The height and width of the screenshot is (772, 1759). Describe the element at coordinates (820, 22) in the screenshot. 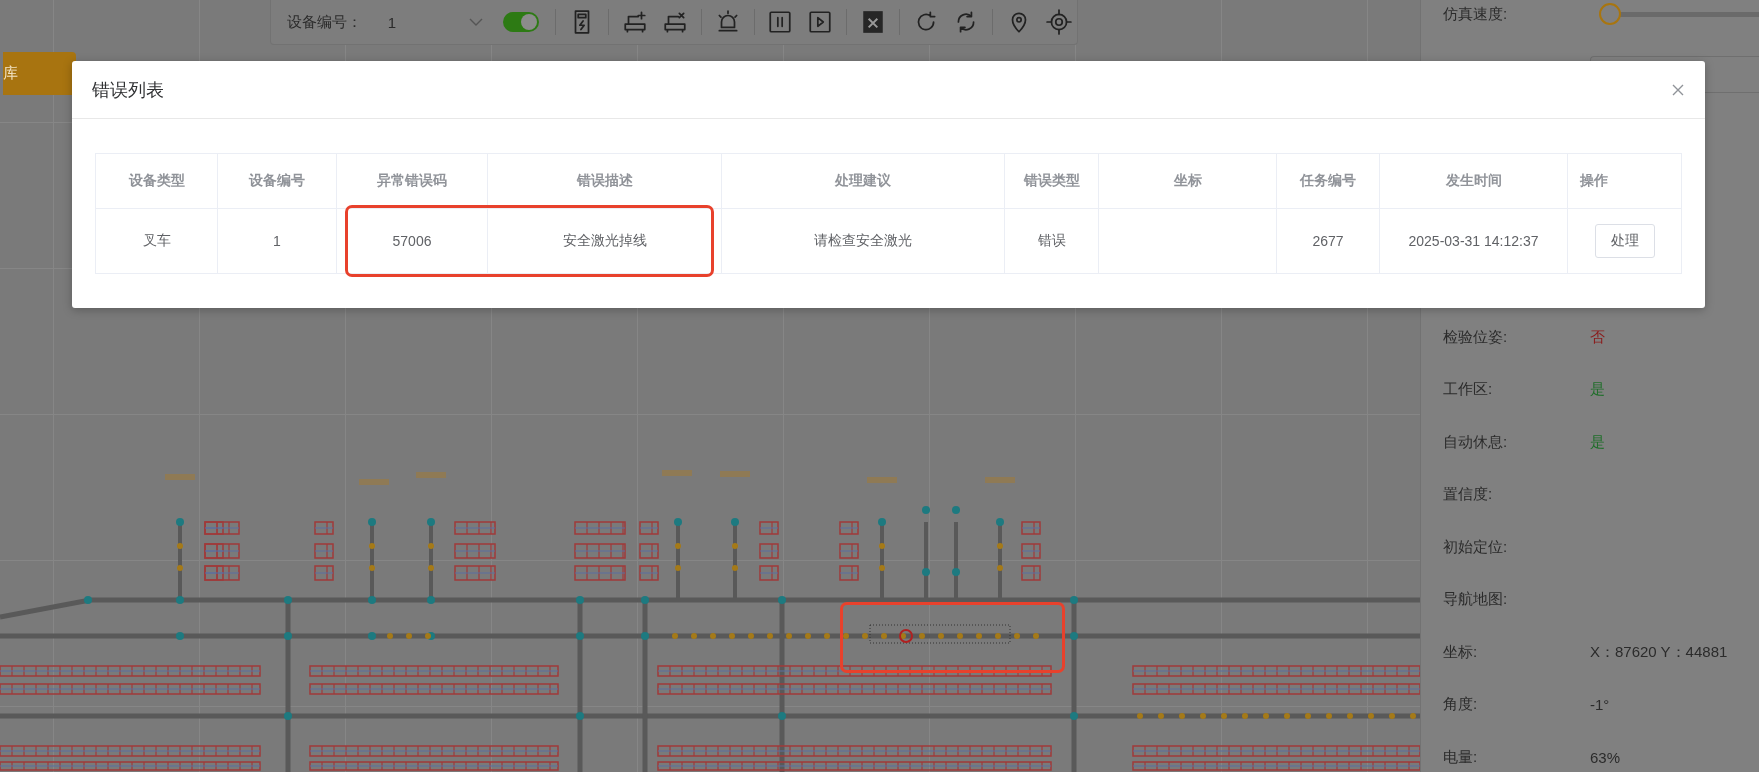

I see `play-icon` at that location.